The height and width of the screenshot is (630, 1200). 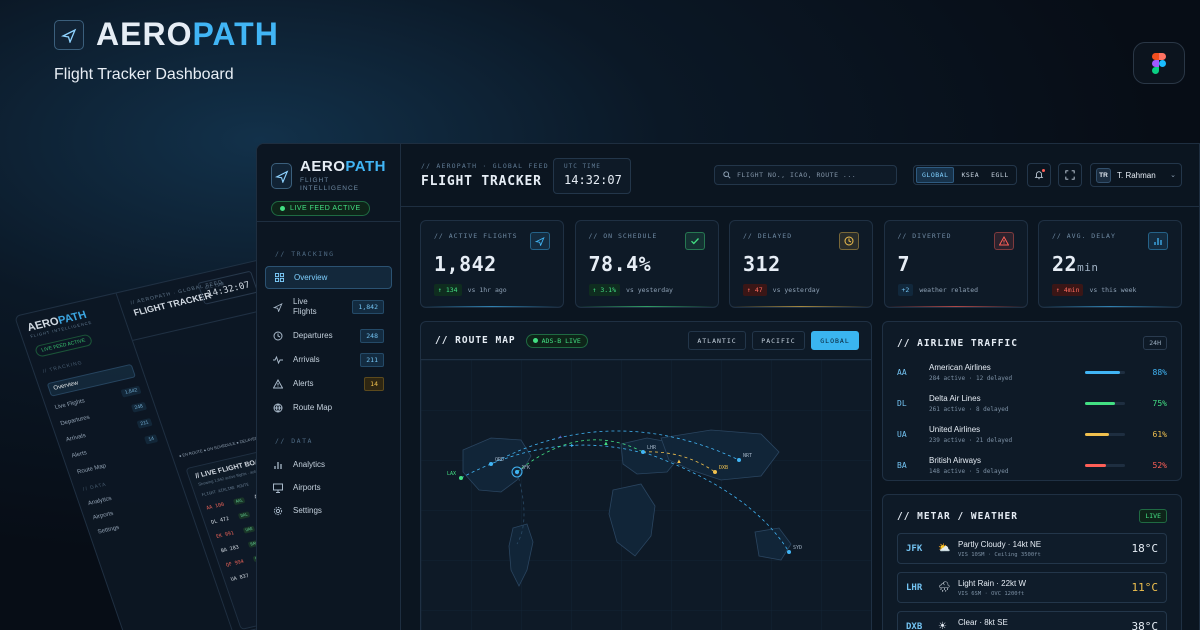 What do you see at coordinates (1032, 620) in the screenshot?
I see `weather-row: DXB ☀ Clear · 8kt SEVIS 10SM · SKC 38°C` at bounding box center [1032, 620].